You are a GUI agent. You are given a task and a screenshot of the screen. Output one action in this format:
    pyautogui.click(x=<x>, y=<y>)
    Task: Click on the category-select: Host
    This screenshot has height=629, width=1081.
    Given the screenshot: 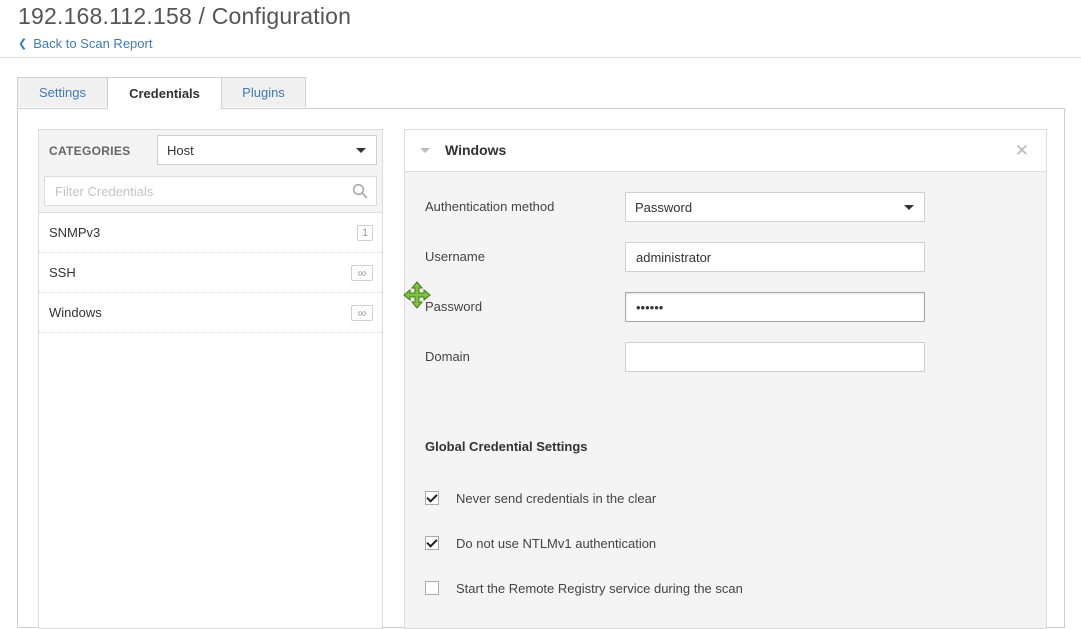 What is the action you would take?
    pyautogui.click(x=267, y=150)
    